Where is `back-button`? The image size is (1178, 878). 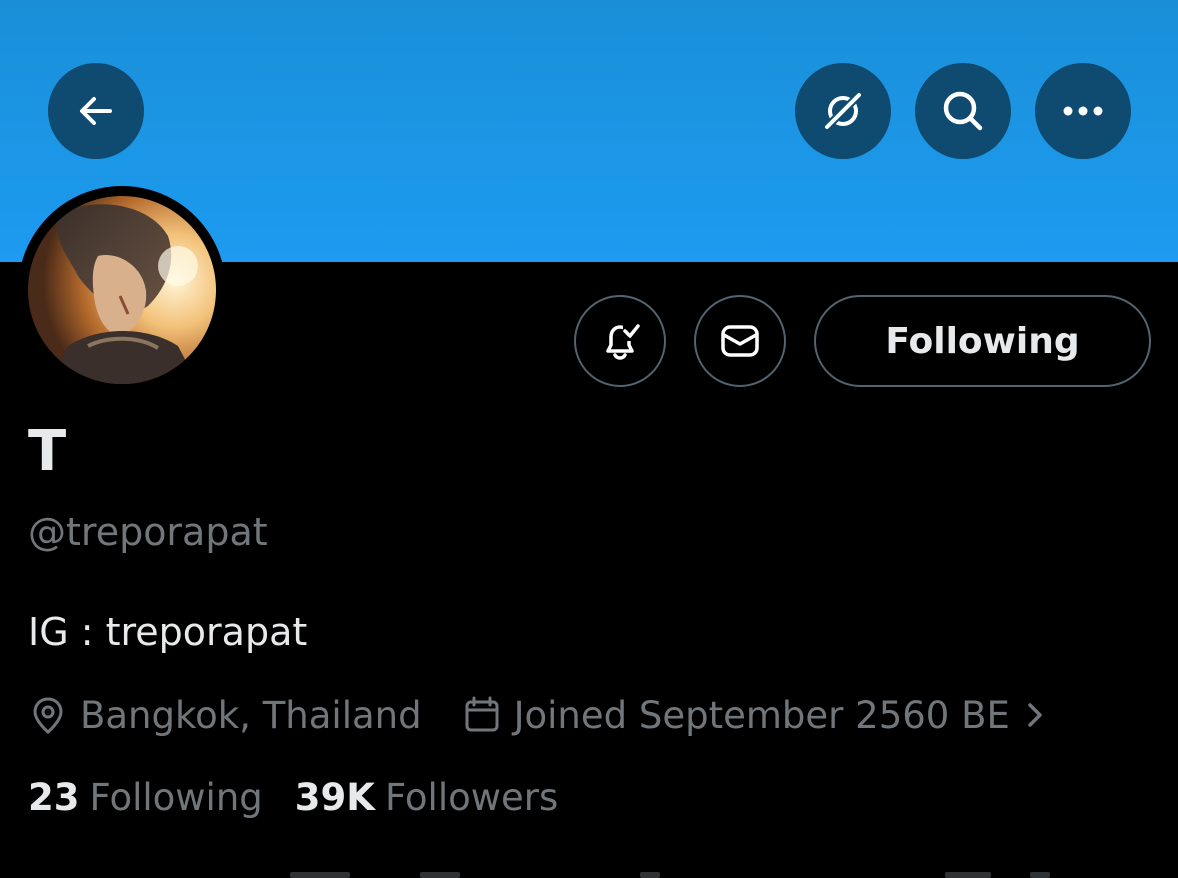 back-button is located at coordinates (96, 111).